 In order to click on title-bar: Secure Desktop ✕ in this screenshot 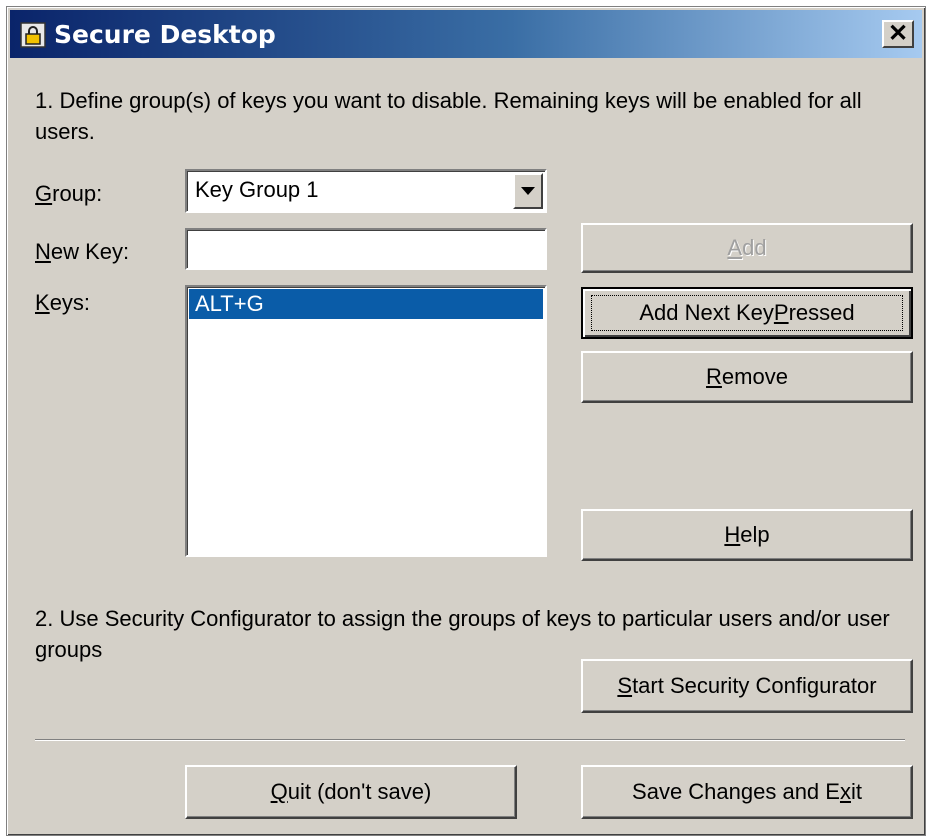, I will do `click(466, 34)`.